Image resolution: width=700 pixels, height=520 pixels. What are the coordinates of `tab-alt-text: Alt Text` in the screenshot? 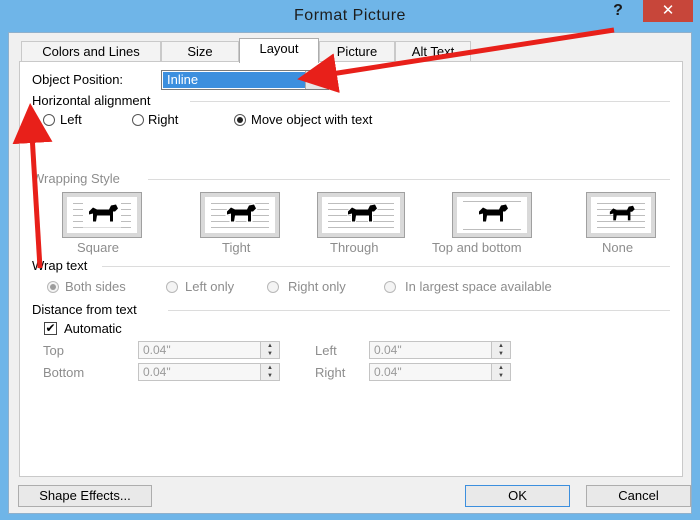 It's located at (433, 51).